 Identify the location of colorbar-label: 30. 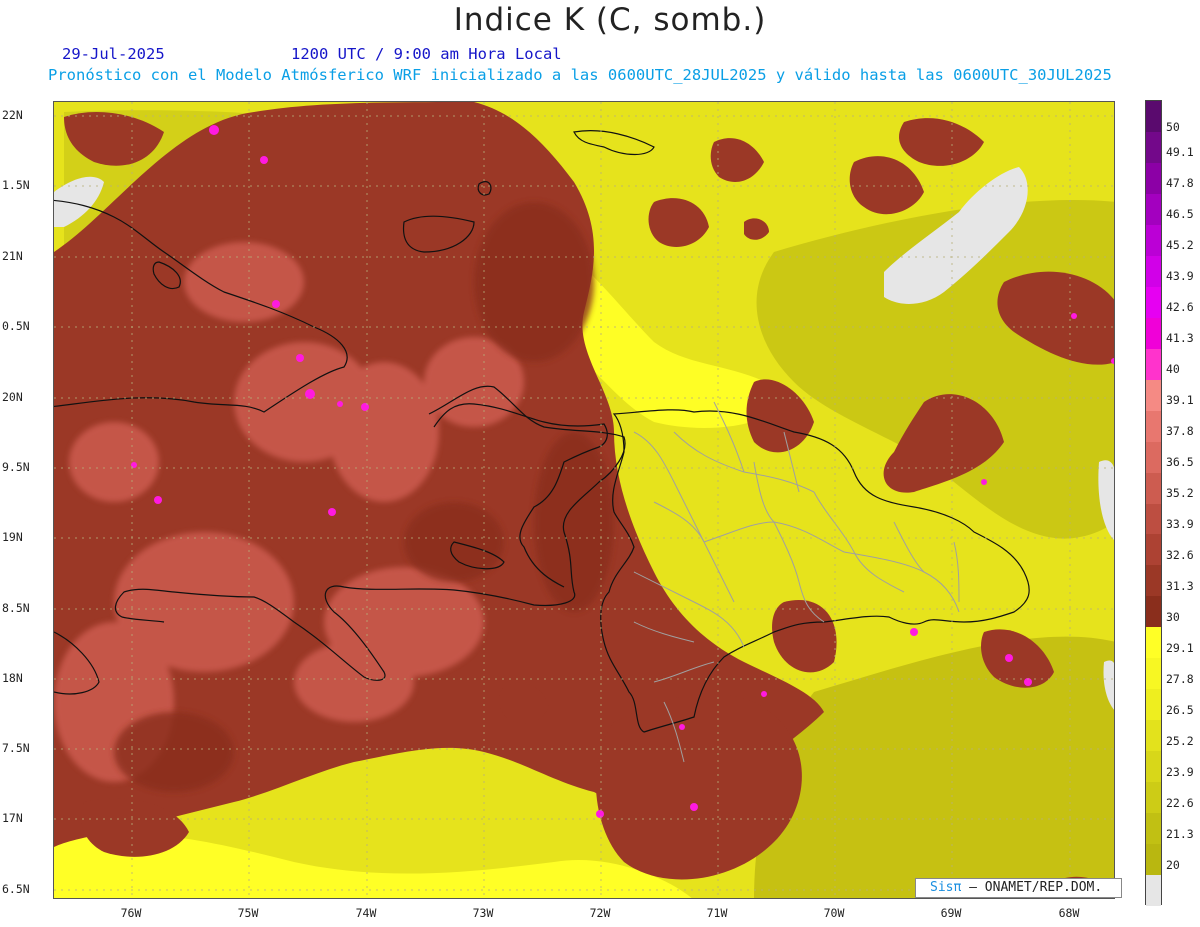
(1173, 616).